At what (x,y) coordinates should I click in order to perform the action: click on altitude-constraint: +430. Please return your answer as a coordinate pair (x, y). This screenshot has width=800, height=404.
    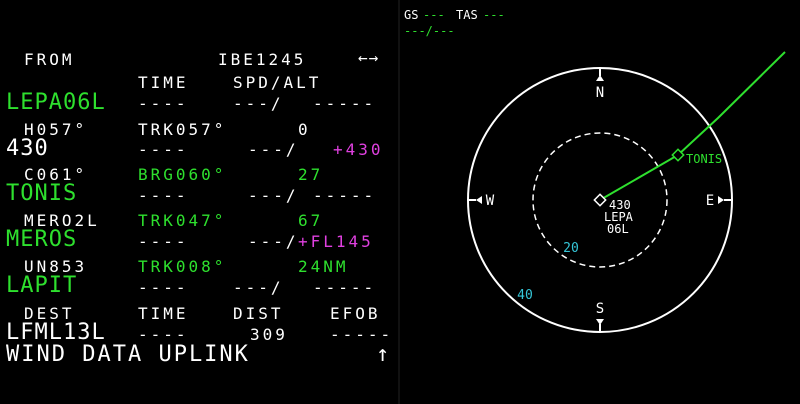
    Looking at the image, I should click on (358, 149).